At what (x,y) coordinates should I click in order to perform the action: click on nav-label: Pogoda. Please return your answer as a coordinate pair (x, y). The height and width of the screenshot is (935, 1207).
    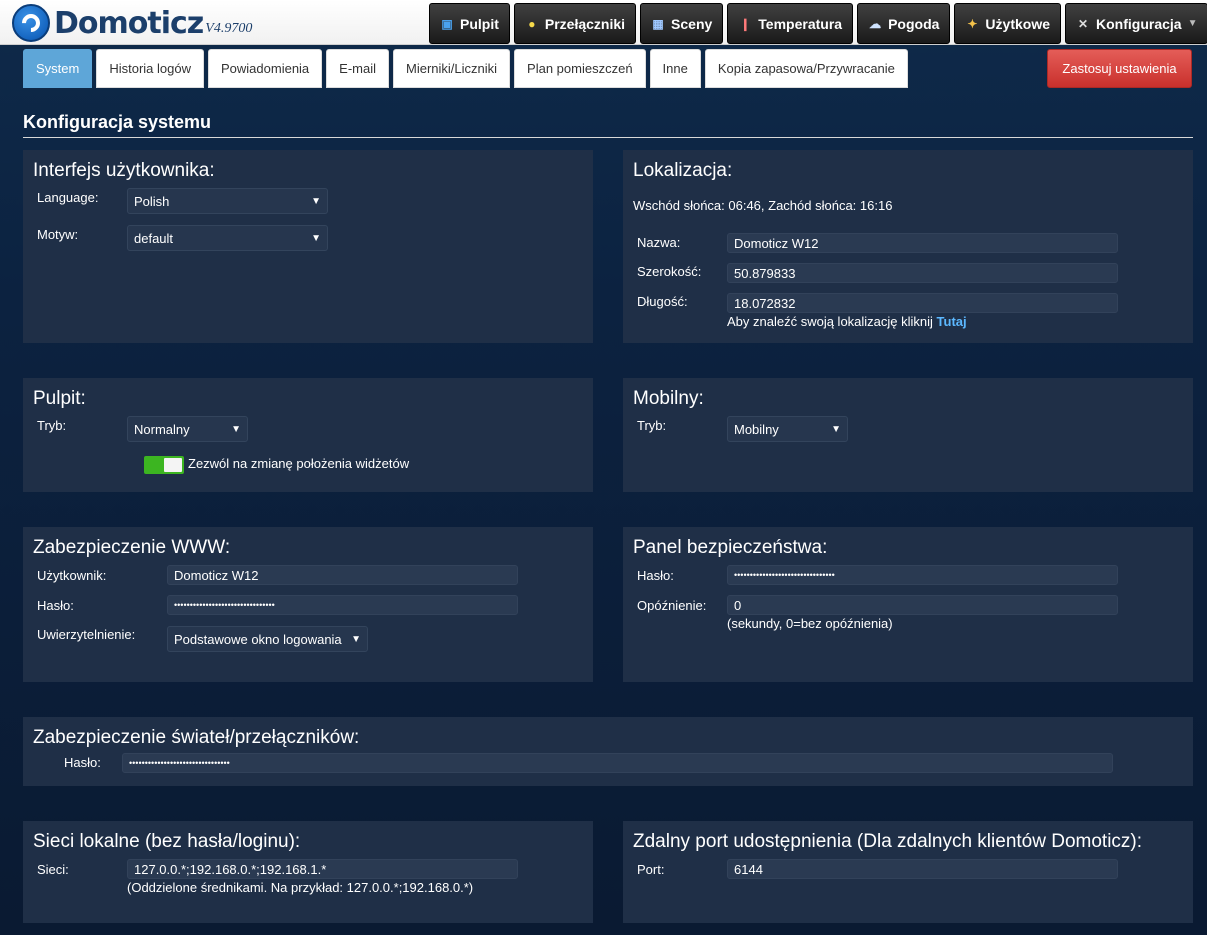
    Looking at the image, I should click on (914, 23).